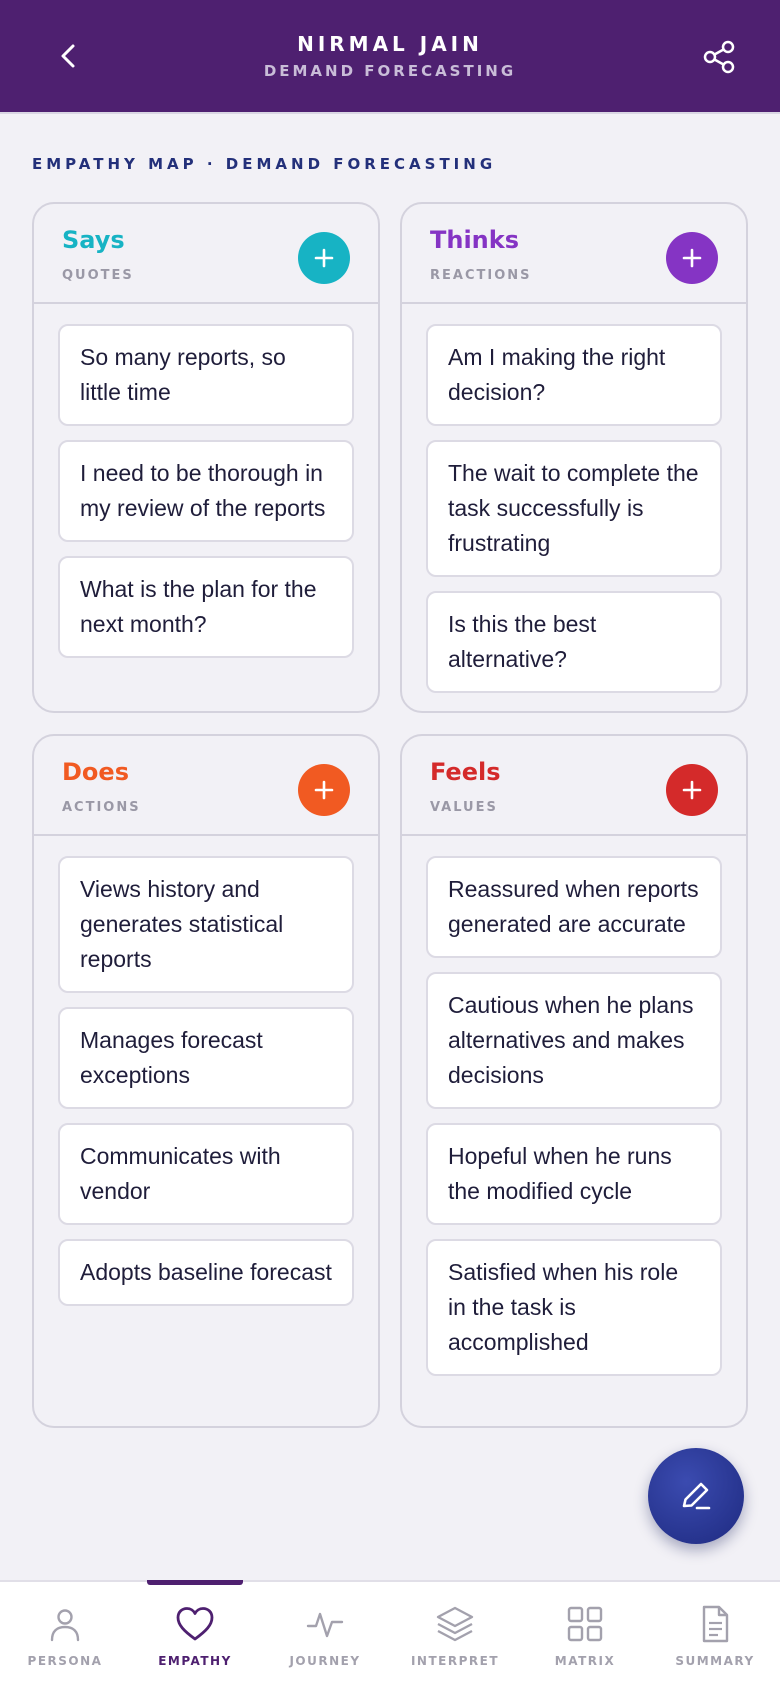  I want to click on add-does-button, so click(324, 790).